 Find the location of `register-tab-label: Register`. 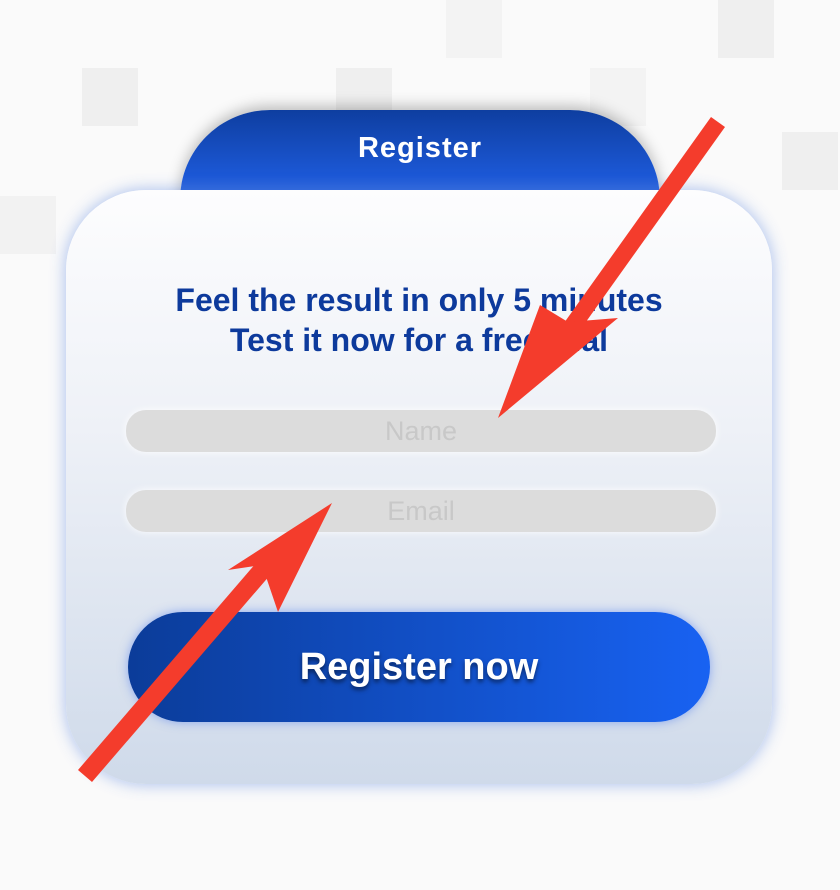

register-tab-label: Register is located at coordinates (420, 148).